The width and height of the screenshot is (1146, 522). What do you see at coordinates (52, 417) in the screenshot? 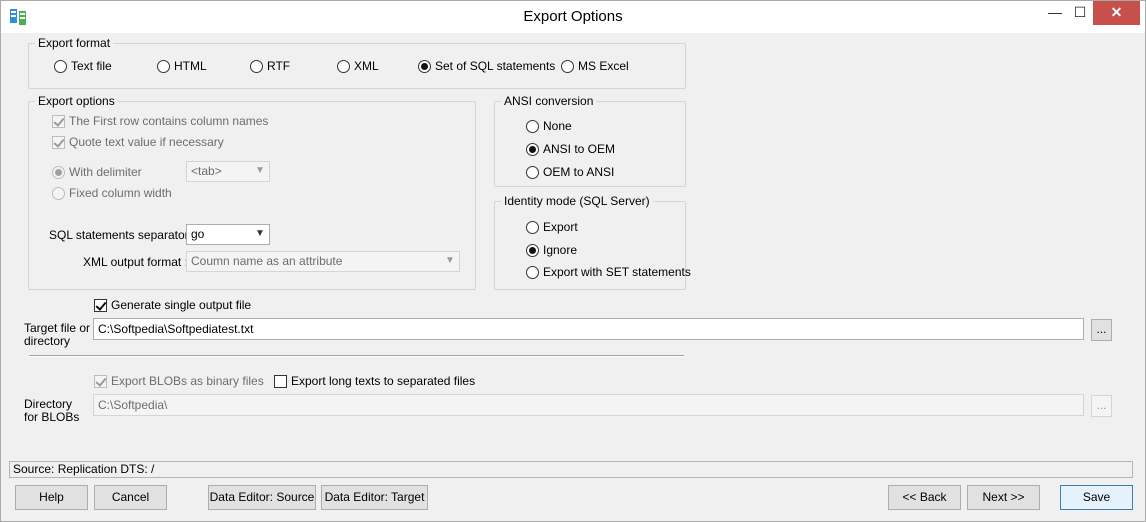
I see `blob-dir-label-line2: for BLOBs` at bounding box center [52, 417].